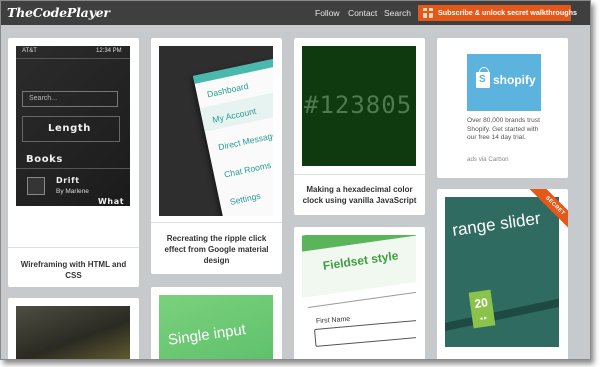 The height and width of the screenshot is (367, 600). I want to click on dark-photo-thumbnail, so click(73, 332).